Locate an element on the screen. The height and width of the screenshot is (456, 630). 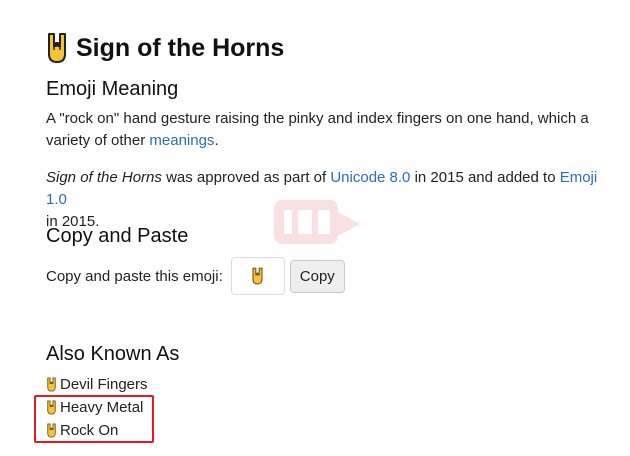
copy-row: Copy and paste this emoji: Copy is located at coordinates (195, 276).